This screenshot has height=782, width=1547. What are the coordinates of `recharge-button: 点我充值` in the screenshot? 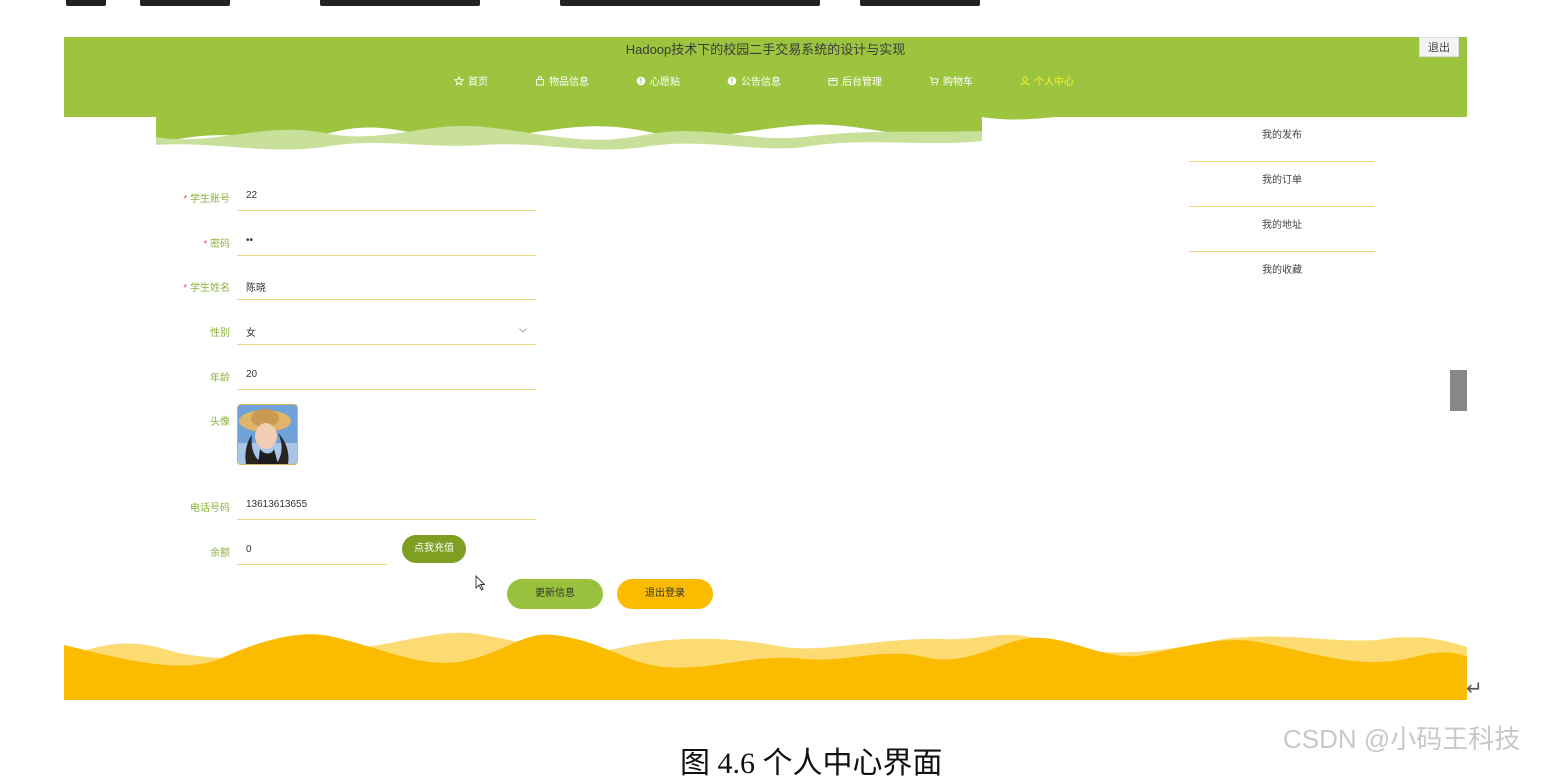 It's located at (434, 549).